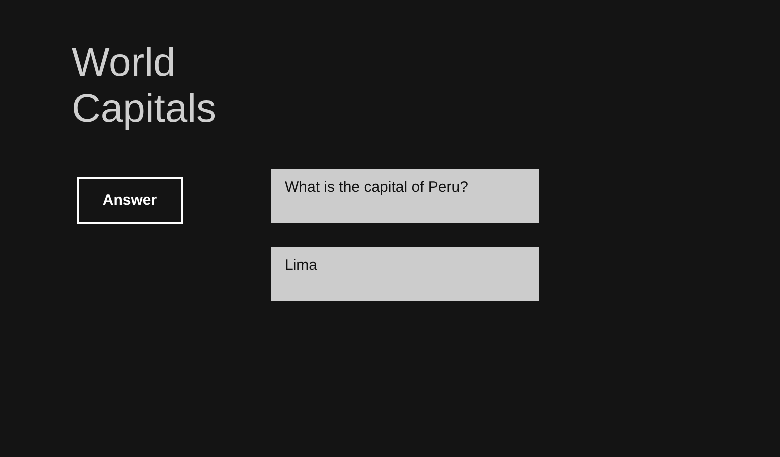  What do you see at coordinates (405, 274) in the screenshot?
I see `answer-field: Lima` at bounding box center [405, 274].